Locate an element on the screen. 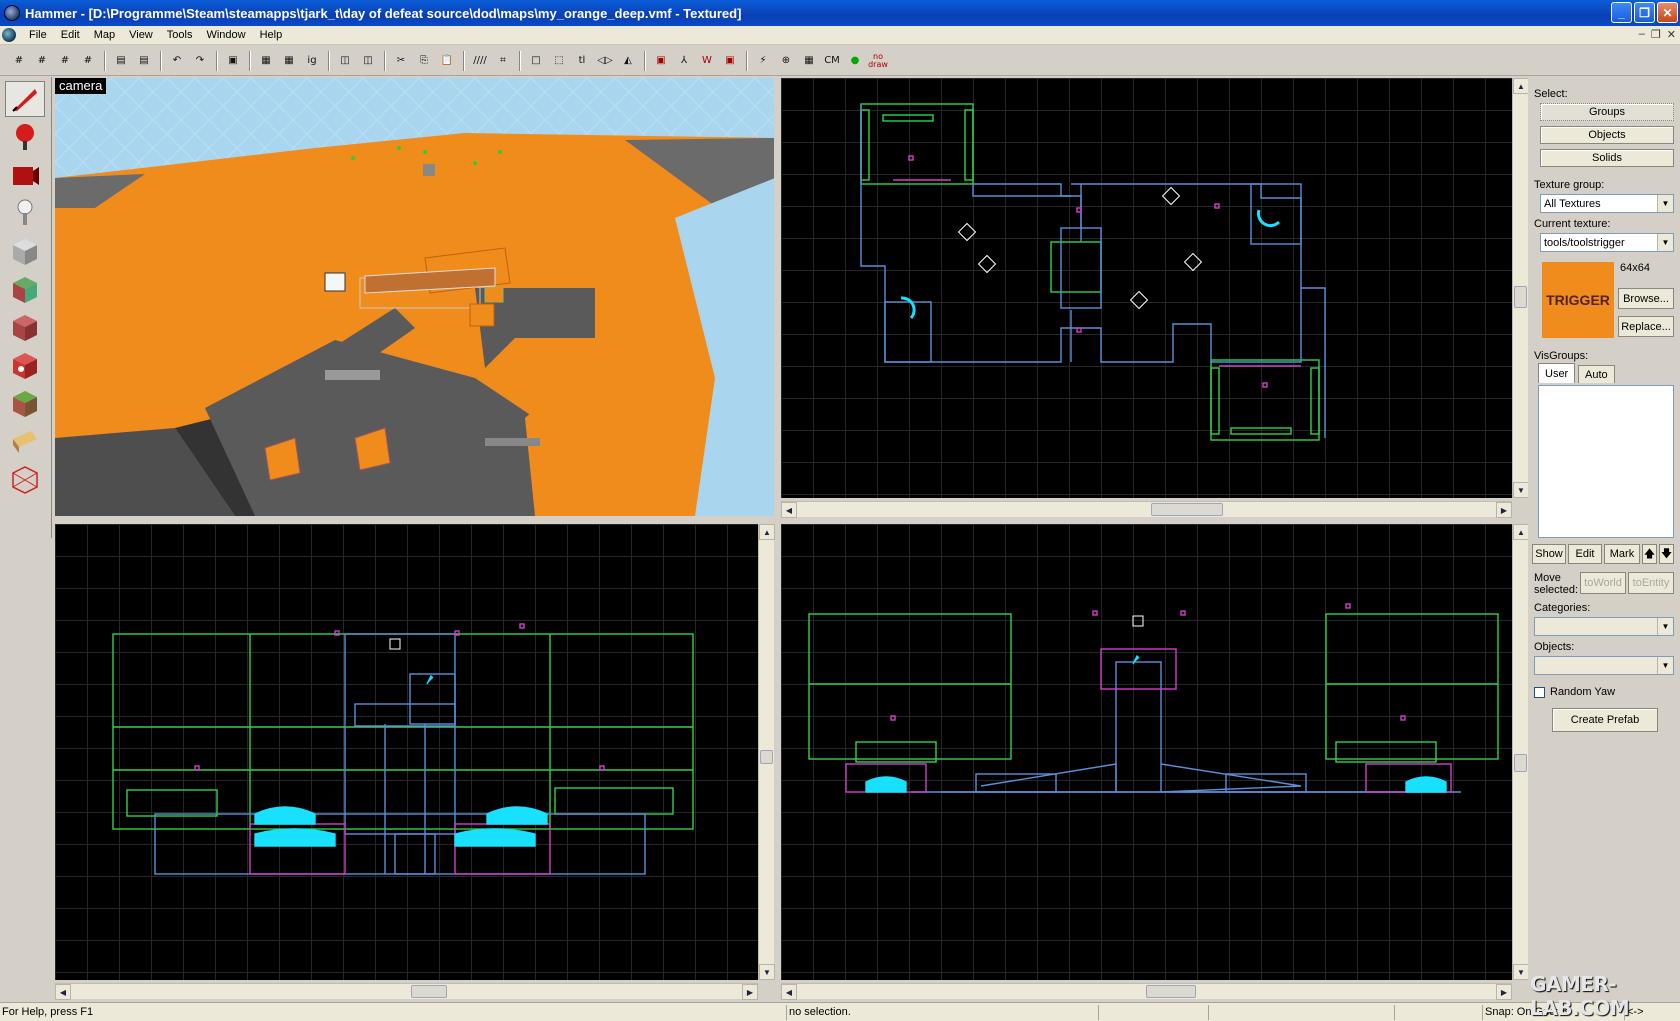  current-texture-select: tools/toolstrigger ▼ is located at coordinates (1607, 242).